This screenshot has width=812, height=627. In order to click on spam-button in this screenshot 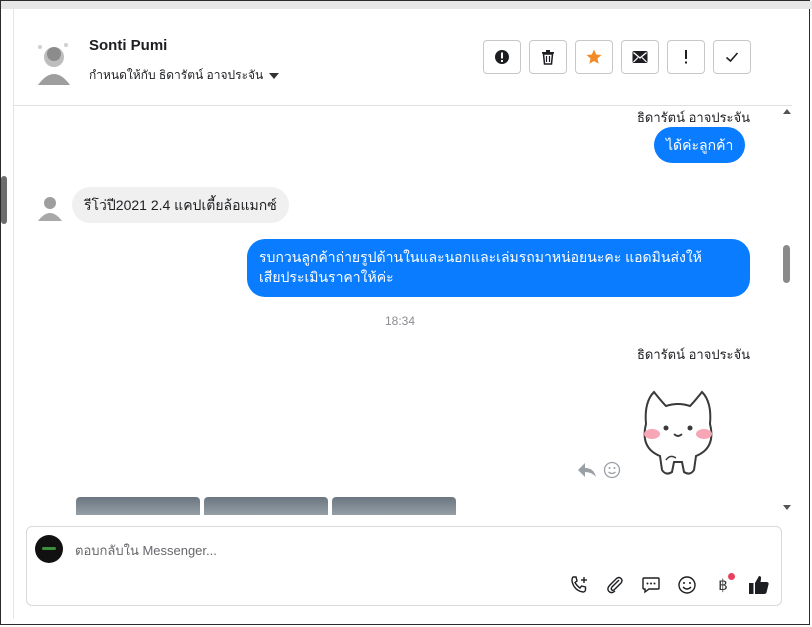, I will do `click(502, 57)`.